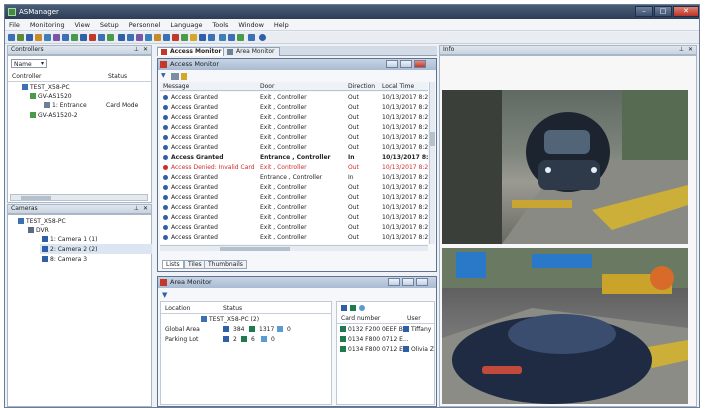 This screenshot has height=408, width=708. I want to click on column-header-message: Message, so click(176, 86).